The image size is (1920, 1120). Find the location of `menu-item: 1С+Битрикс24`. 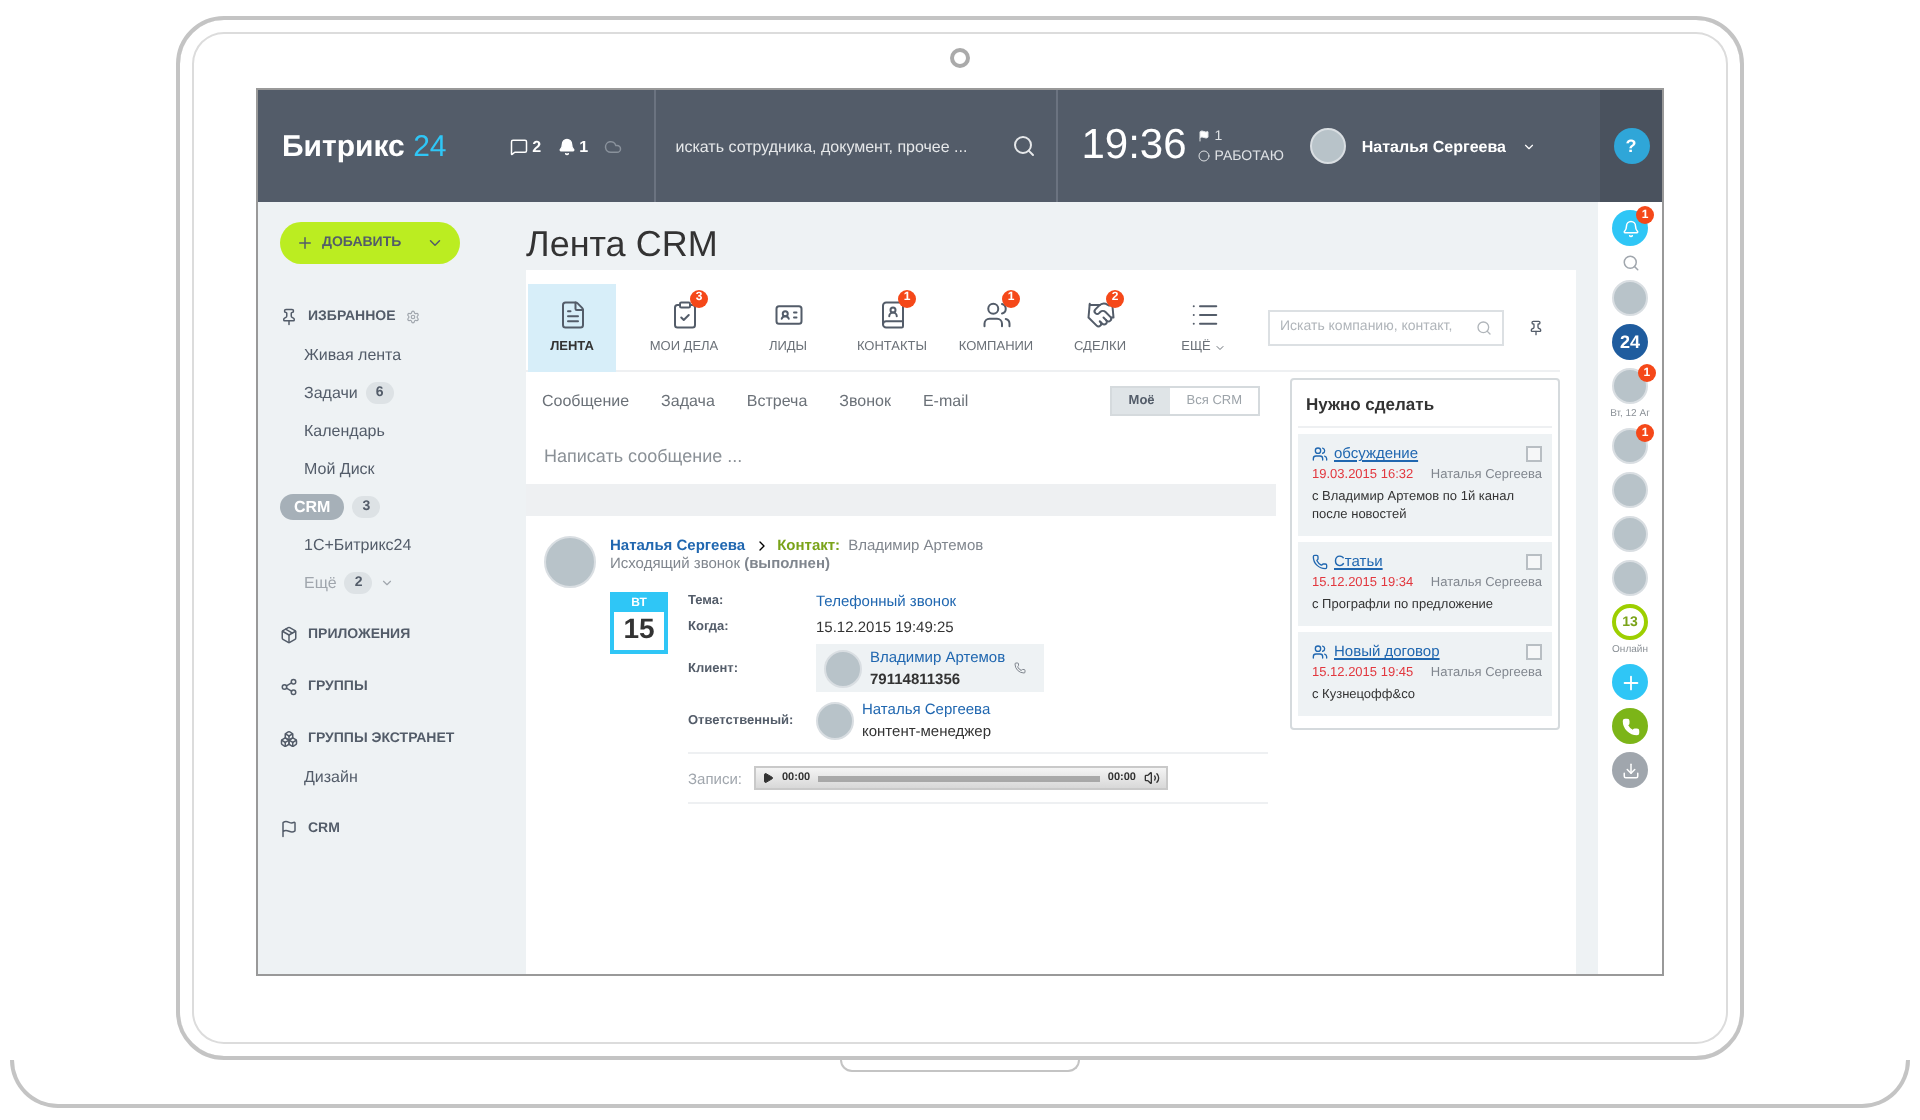

menu-item: 1С+Битрикс24 is located at coordinates (358, 545).